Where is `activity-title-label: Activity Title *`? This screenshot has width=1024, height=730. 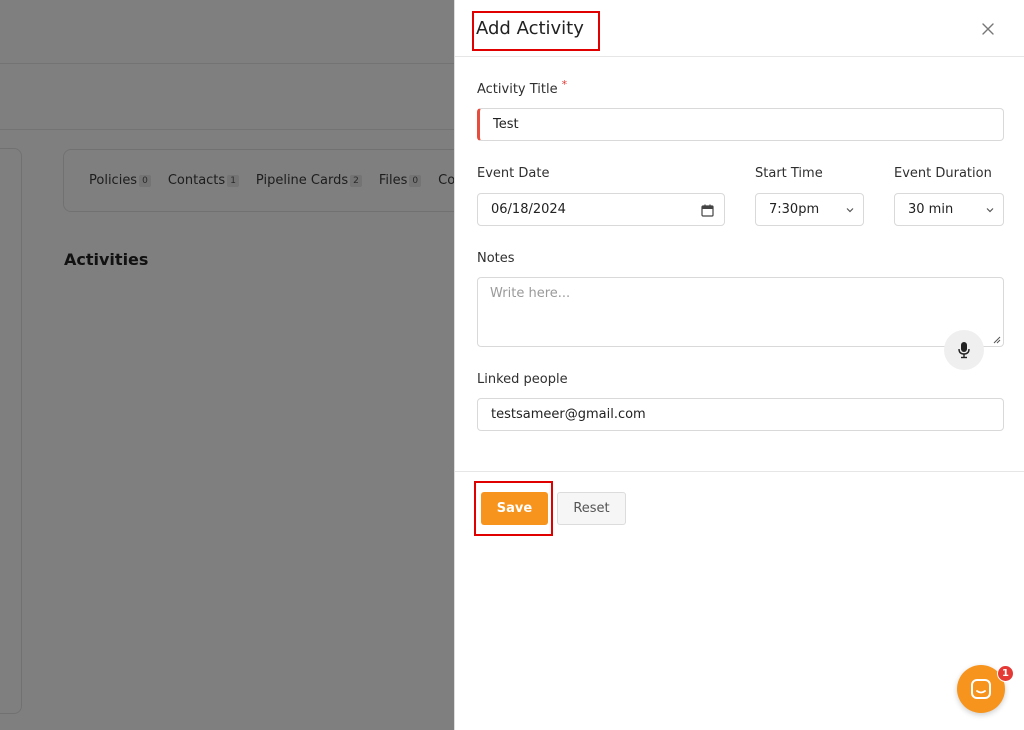
activity-title-label: Activity Title * is located at coordinates (522, 87).